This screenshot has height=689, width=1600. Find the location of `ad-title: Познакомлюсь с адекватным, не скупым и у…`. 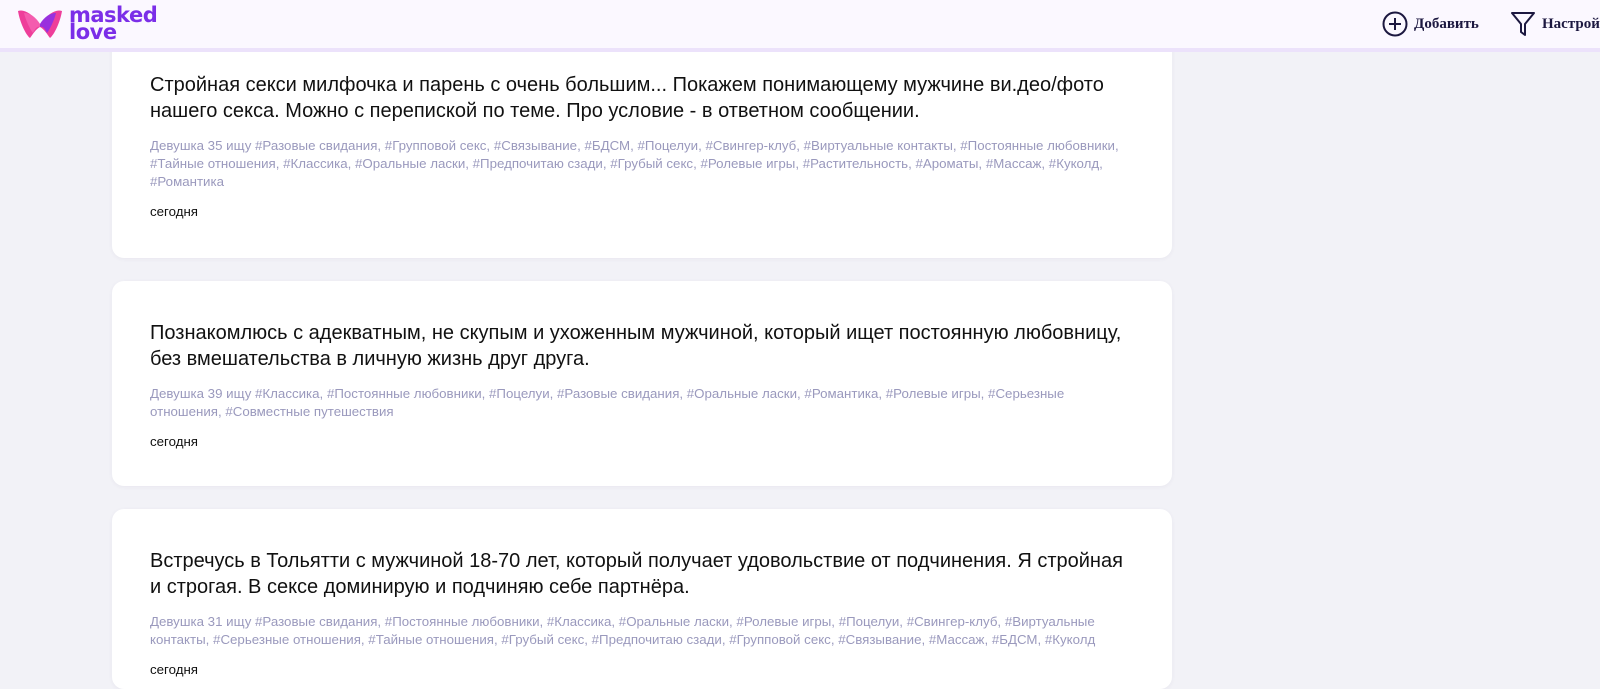

ad-title: Познакомлюсь с адекватным, не скупым и у… is located at coordinates (642, 346).